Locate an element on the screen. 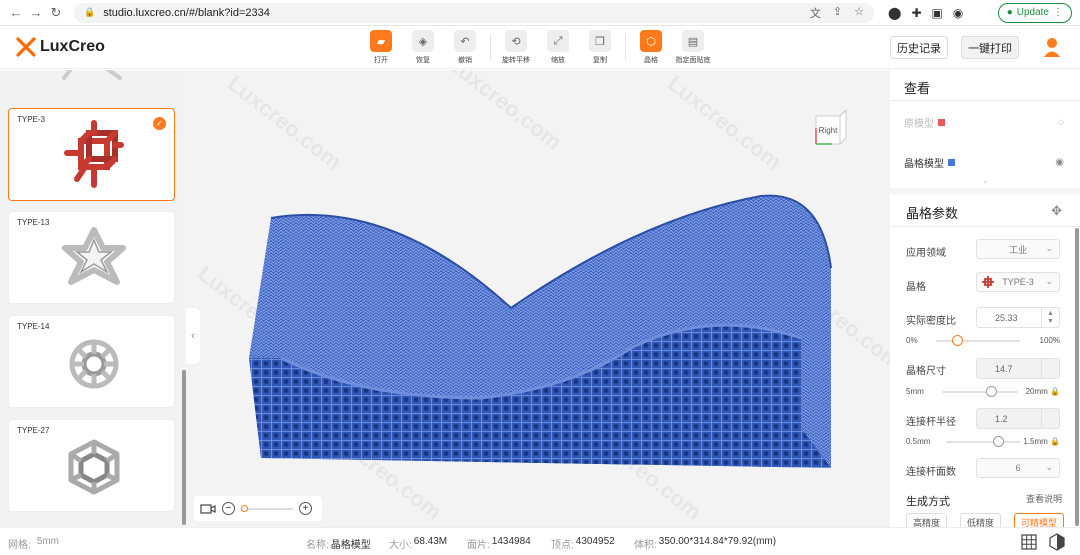 Image resolution: width=1080 pixels, height=555 pixels. collapse-panel-button: ‹ is located at coordinates (193, 336).